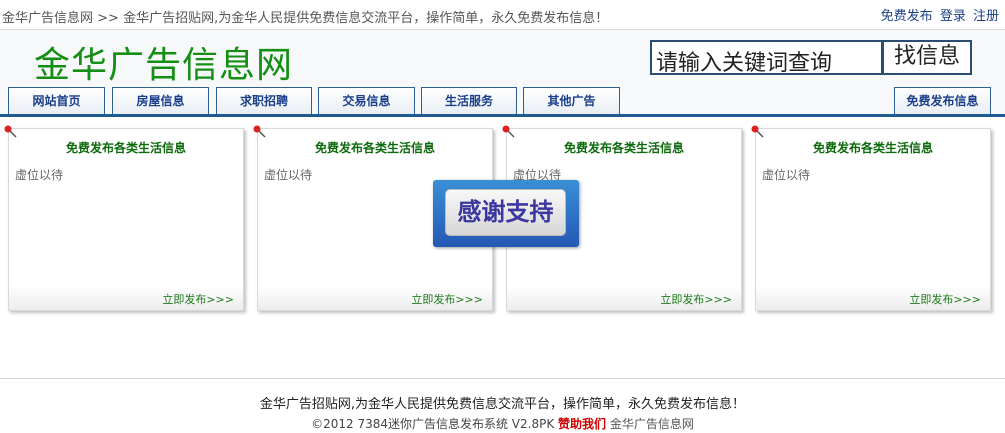 The image size is (1005, 433). What do you see at coordinates (502, 378) in the screenshot?
I see `footer-divider` at bounding box center [502, 378].